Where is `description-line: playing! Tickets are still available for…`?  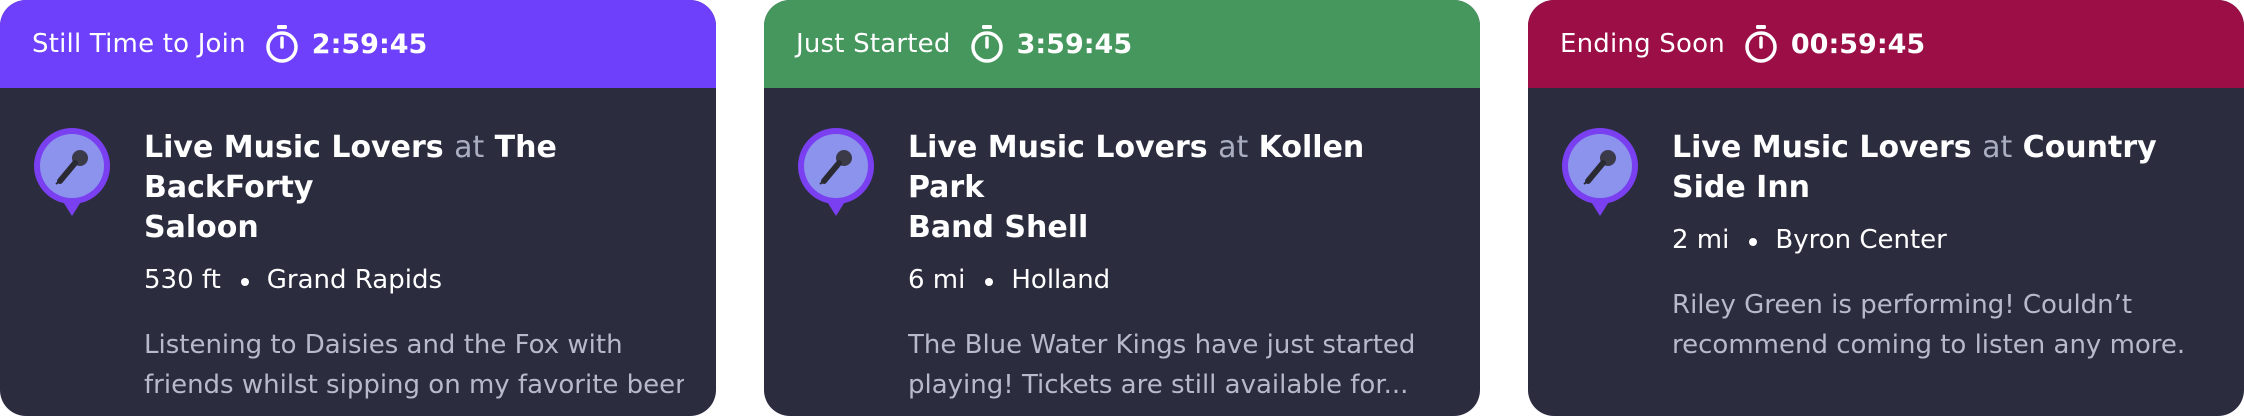 description-line: playing! Tickets are still available for… is located at coordinates (1158, 385).